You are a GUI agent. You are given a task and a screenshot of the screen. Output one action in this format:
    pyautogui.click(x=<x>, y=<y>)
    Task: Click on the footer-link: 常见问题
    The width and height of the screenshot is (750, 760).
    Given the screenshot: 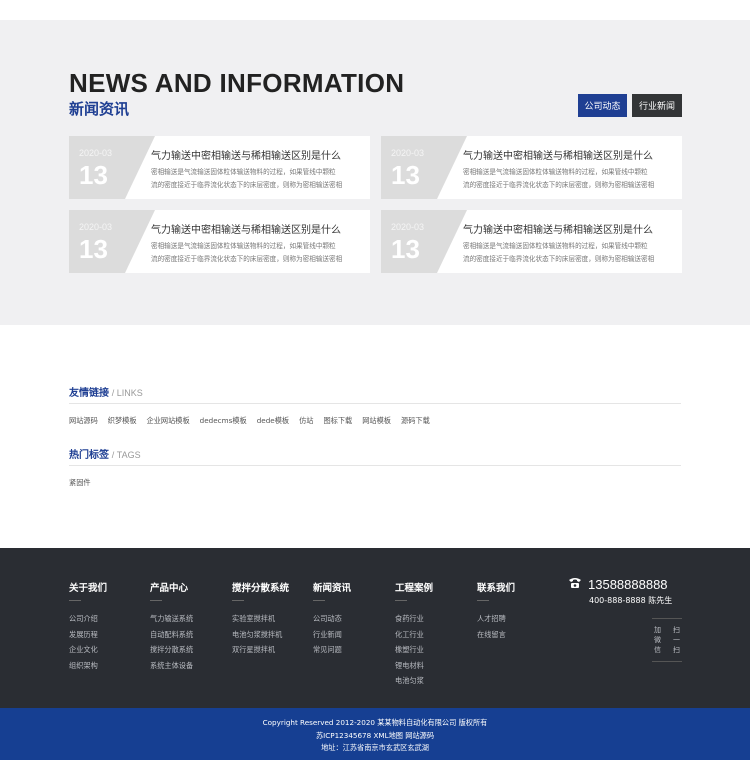 What is the action you would take?
    pyautogui.click(x=332, y=650)
    